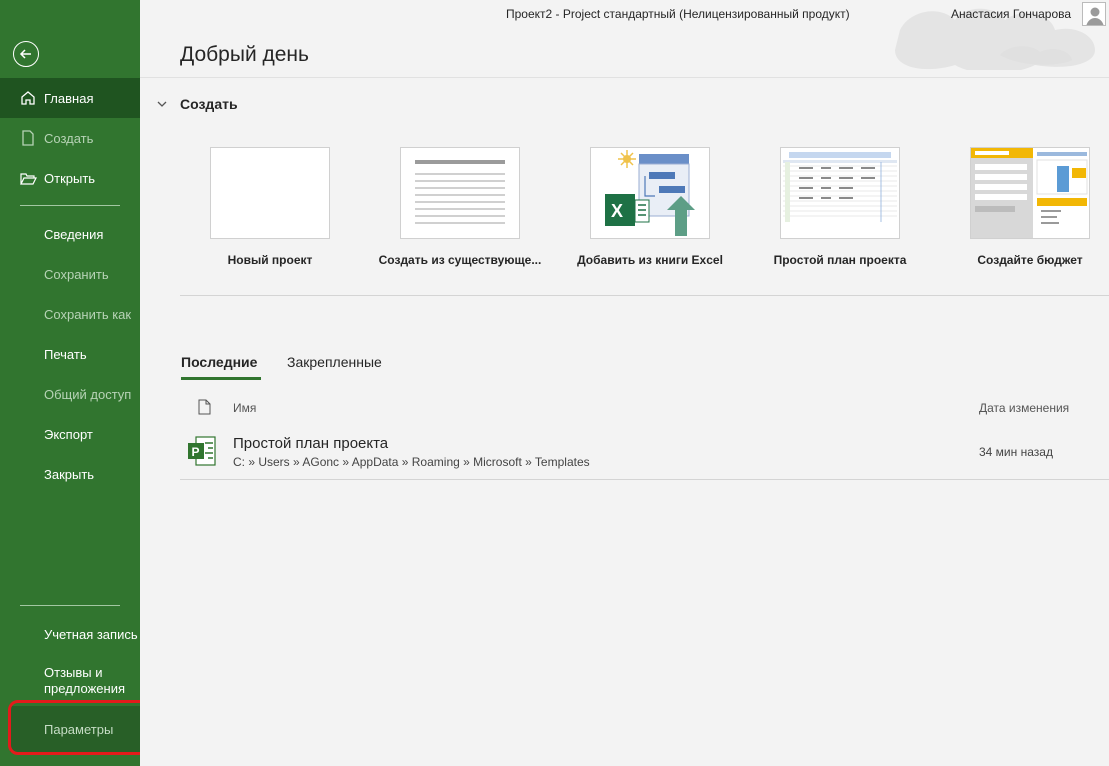  I want to click on sidebar-item-options: Параметры, so click(78, 729).